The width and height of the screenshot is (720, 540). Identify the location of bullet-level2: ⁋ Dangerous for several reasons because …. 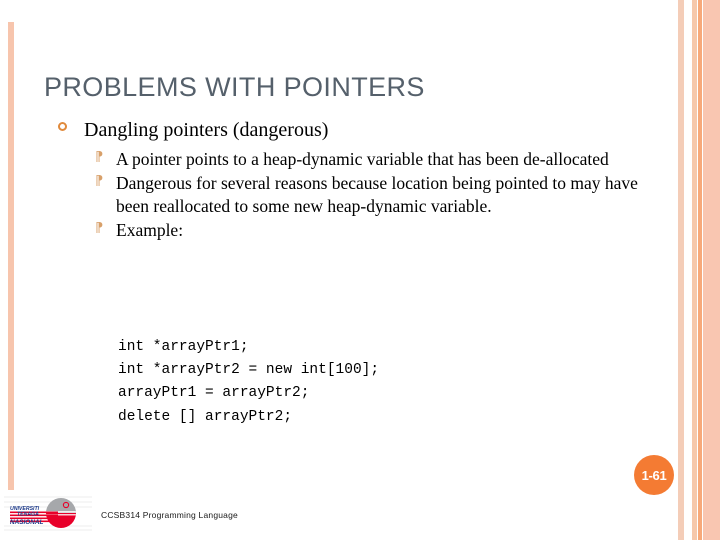
(376, 195).